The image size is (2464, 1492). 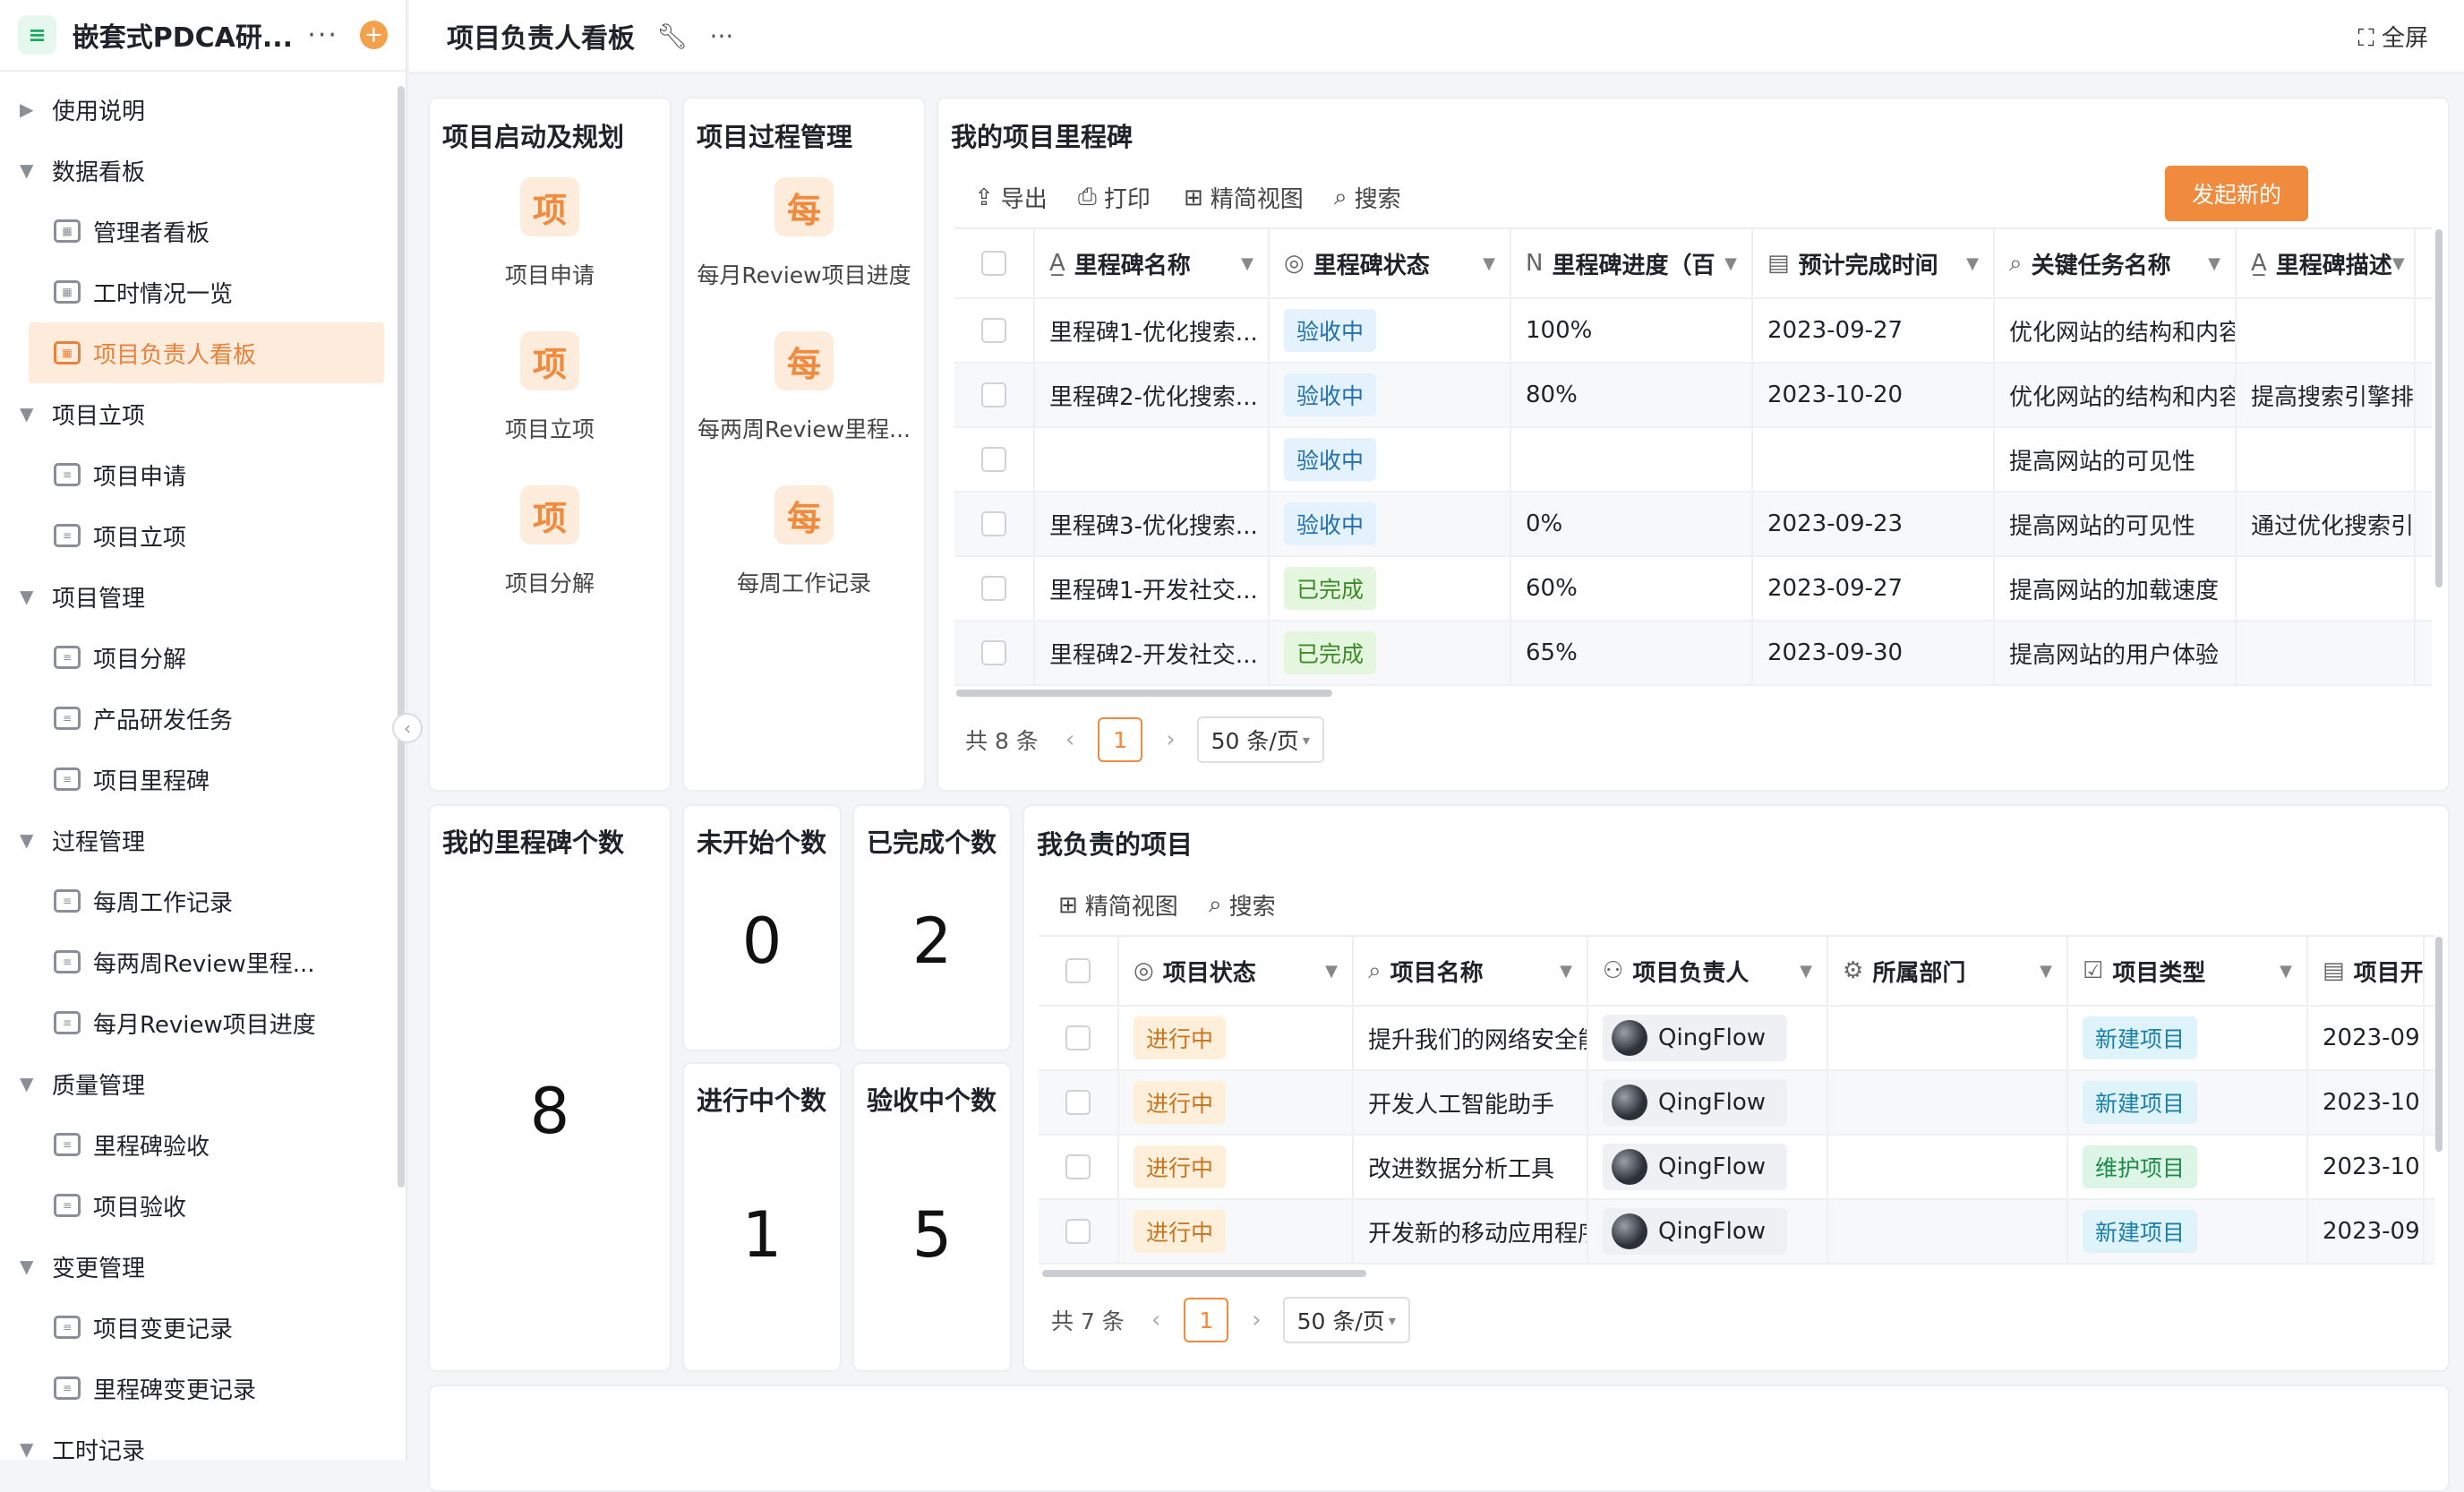 I want to click on wrench-icon: 🔧︎, so click(x=672, y=36).